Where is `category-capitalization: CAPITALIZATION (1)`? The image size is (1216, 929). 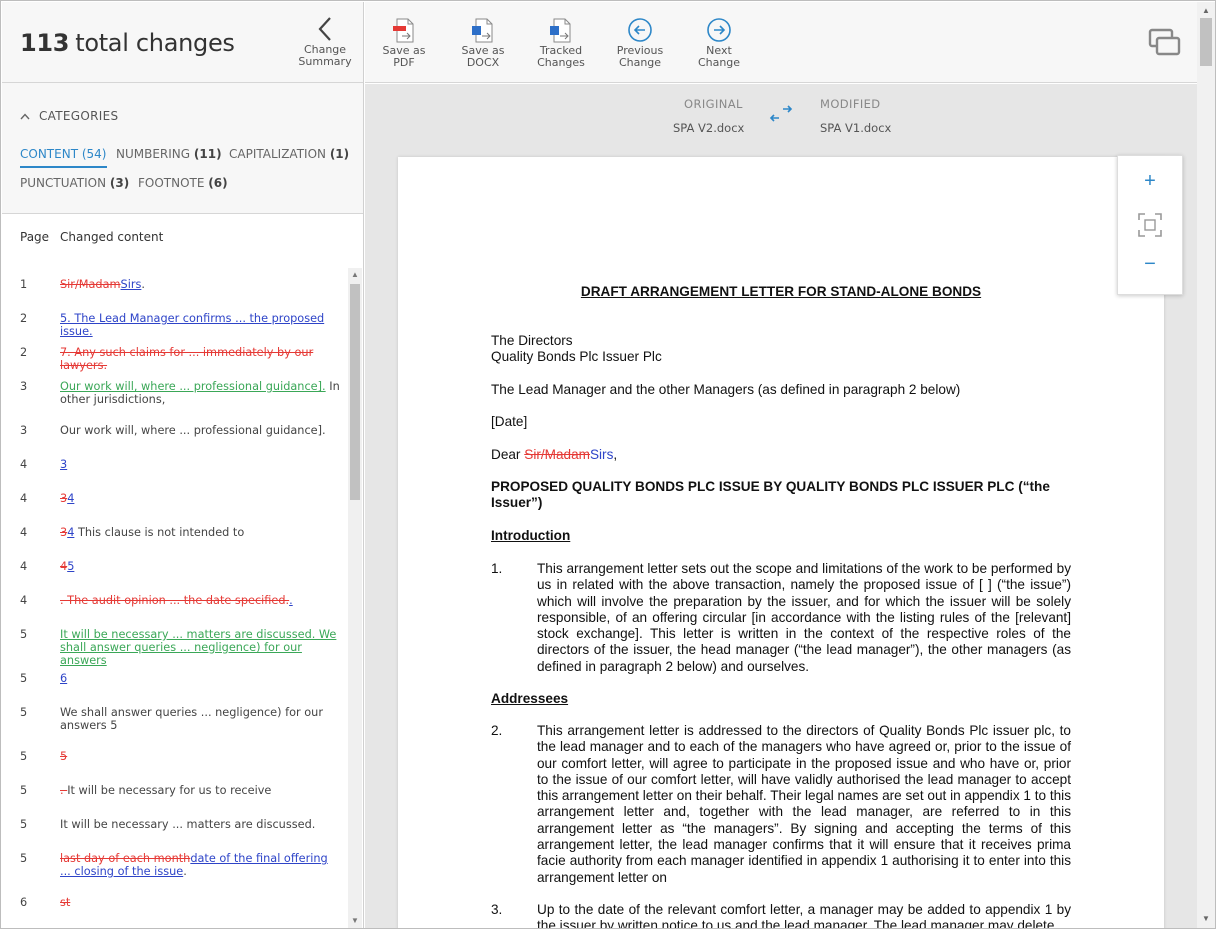 category-capitalization: CAPITALIZATION (1) is located at coordinates (289, 154).